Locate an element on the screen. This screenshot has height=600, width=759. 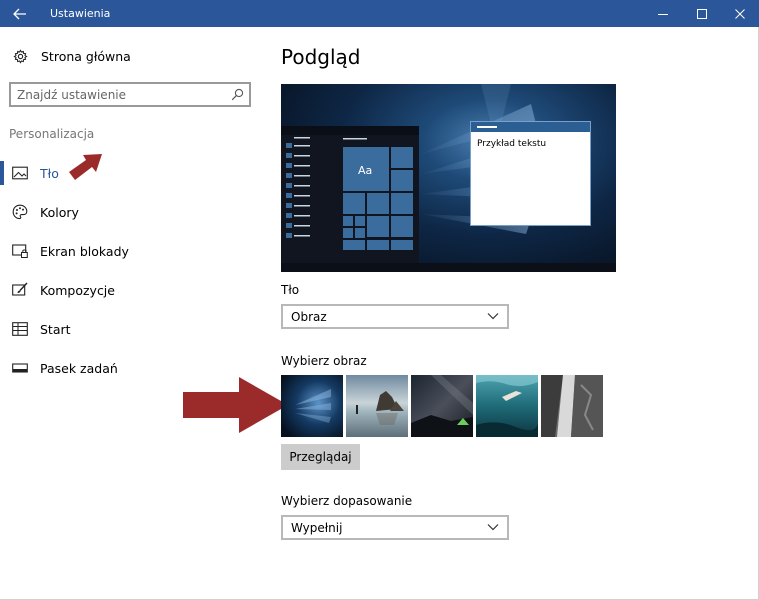
back-arrow-icon is located at coordinates (19, 13).